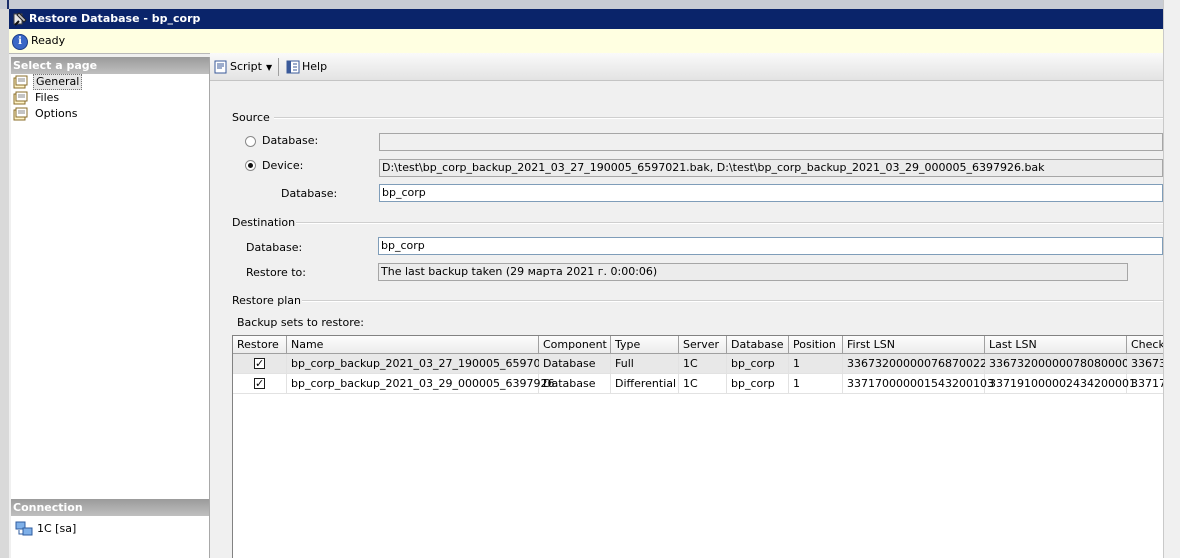 The image size is (1180, 558). Describe the element at coordinates (278, 67) in the screenshot. I see `toolbar-separator` at that location.